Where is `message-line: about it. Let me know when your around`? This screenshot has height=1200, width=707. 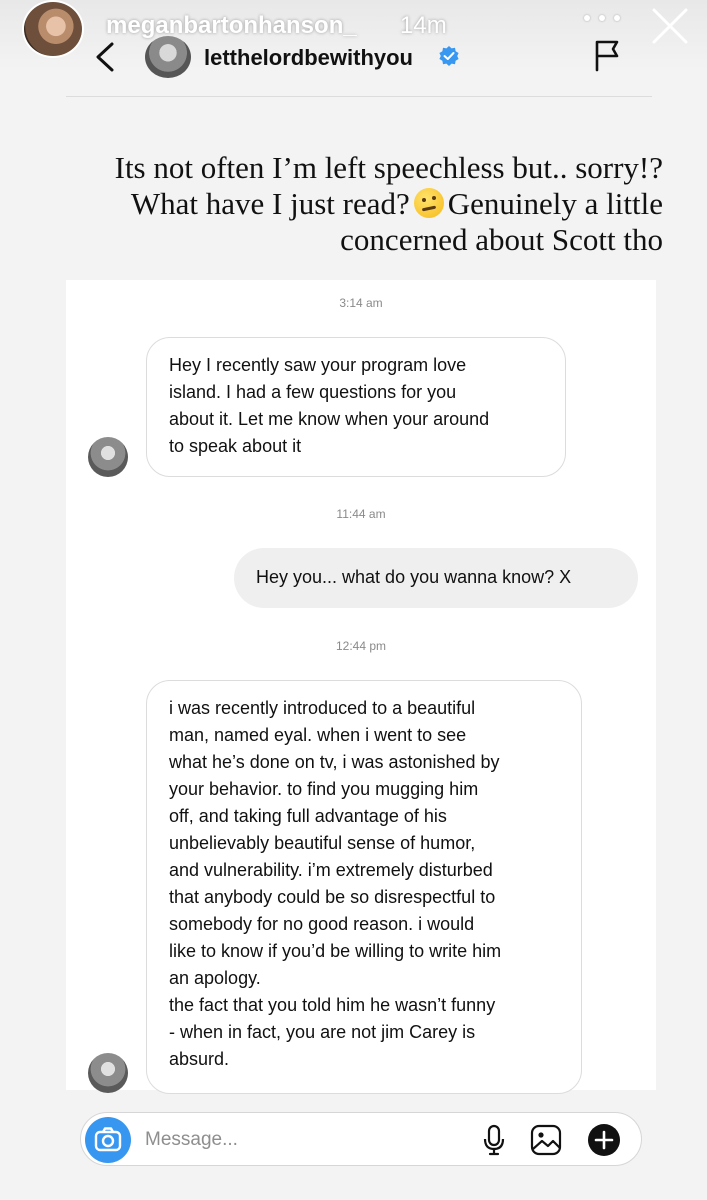
message-line: about it. Let me know when your around is located at coordinates (329, 419).